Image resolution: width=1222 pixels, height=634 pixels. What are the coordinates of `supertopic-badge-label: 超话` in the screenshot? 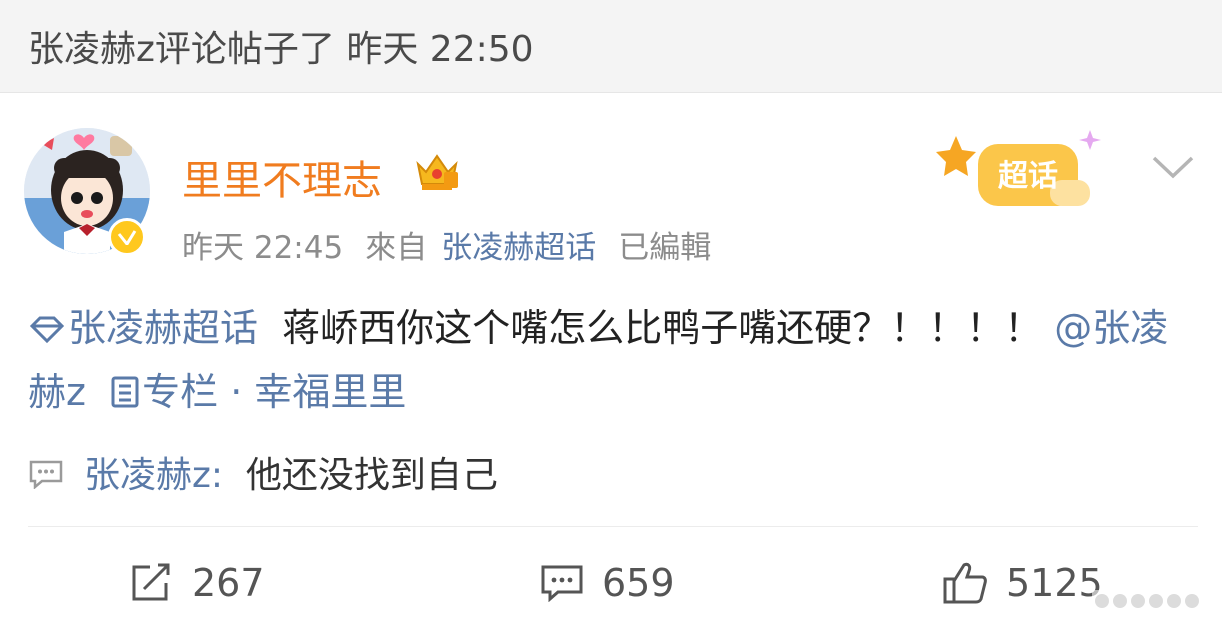 It's located at (1028, 176).